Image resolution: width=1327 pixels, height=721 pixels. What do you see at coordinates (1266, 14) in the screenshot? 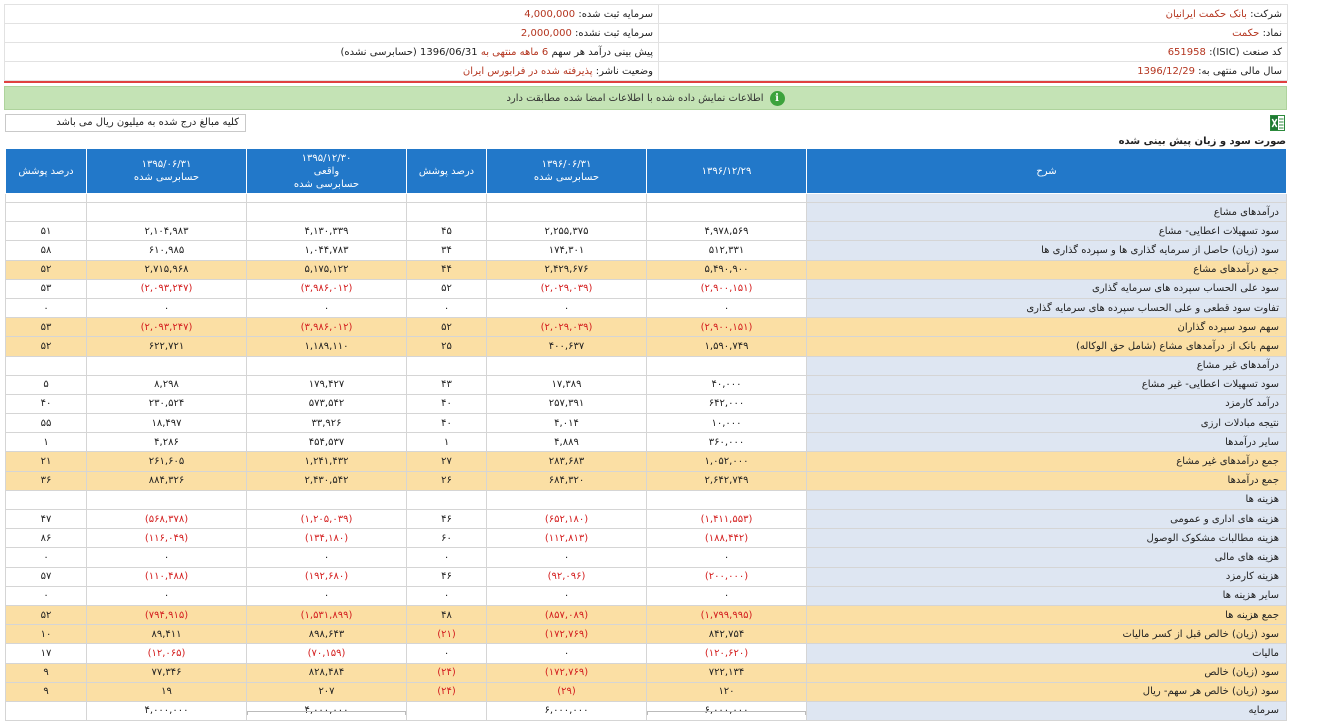
I see `company-label: شرکت:` at bounding box center [1266, 14].